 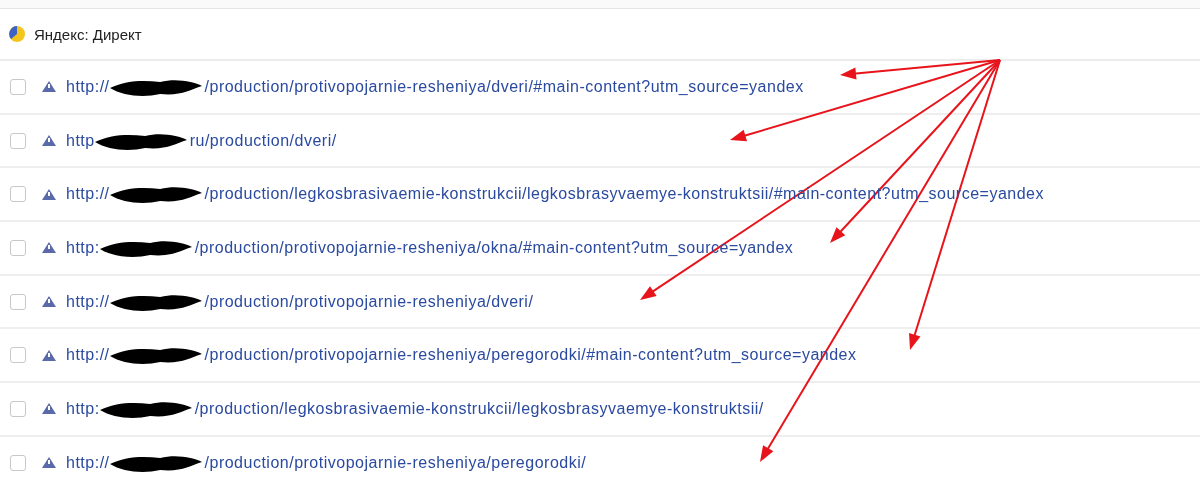 I want to click on url-prefix: http, so click(x=80, y=140).